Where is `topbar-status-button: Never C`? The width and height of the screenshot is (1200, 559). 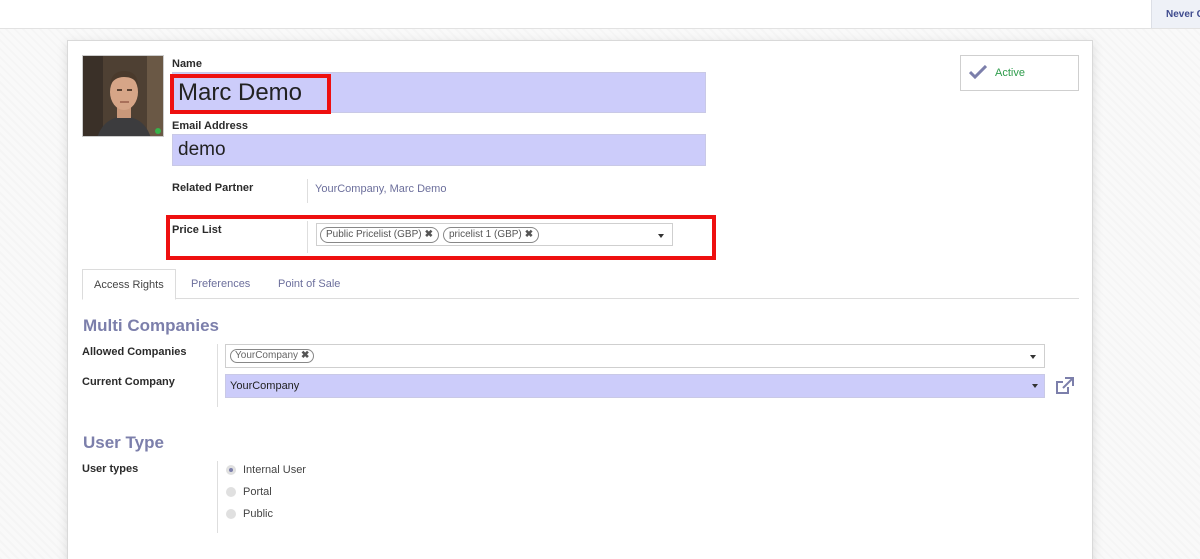
topbar-status-button: Never C is located at coordinates (1175, 14).